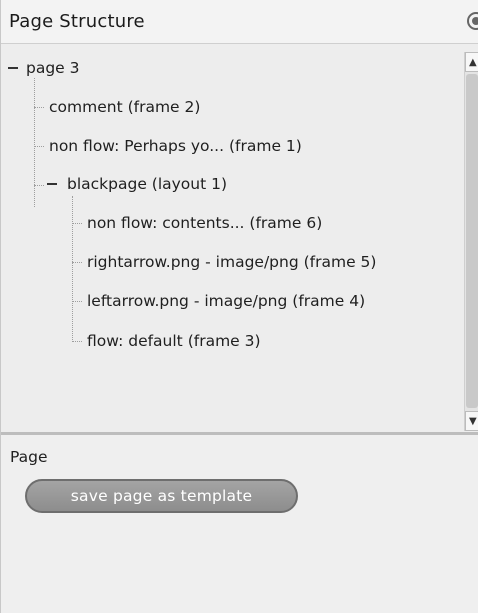 The image size is (478, 613). What do you see at coordinates (231, 262) in the screenshot?
I see `tree-item-rightarrow-frame: rightarrow.png - image/png (frame 5)` at bounding box center [231, 262].